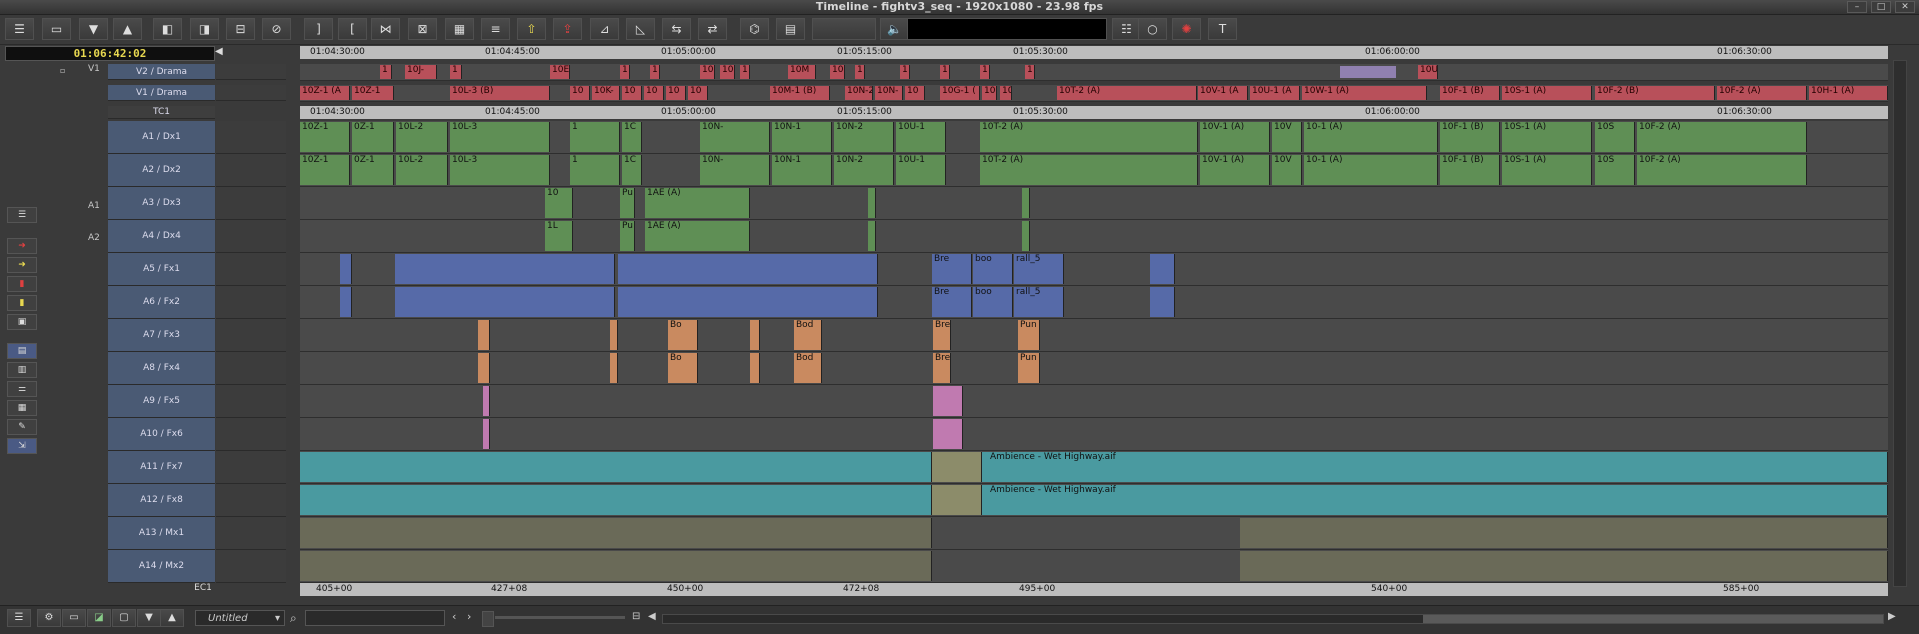 The width and height of the screenshot is (1919, 634). What do you see at coordinates (22, 427) in the screenshot?
I see `brush-icon: ✎` at bounding box center [22, 427].